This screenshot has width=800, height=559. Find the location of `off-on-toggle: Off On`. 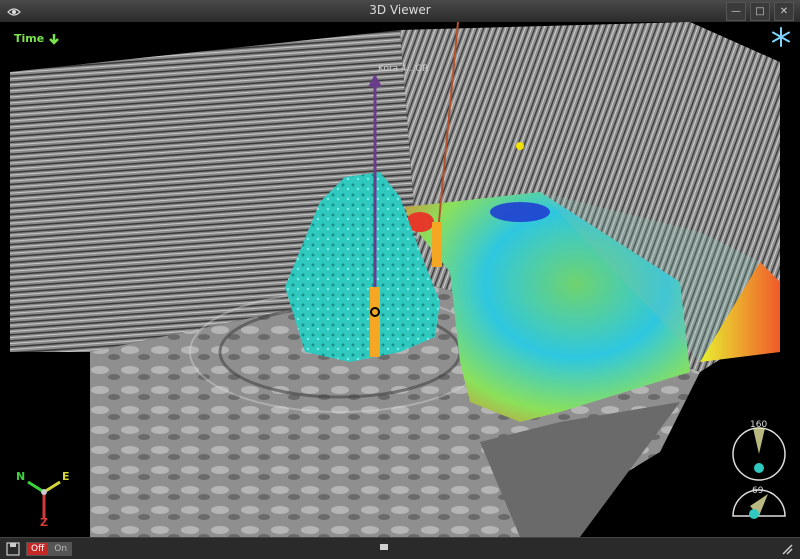

off-on-toggle: Off On is located at coordinates (49, 549).